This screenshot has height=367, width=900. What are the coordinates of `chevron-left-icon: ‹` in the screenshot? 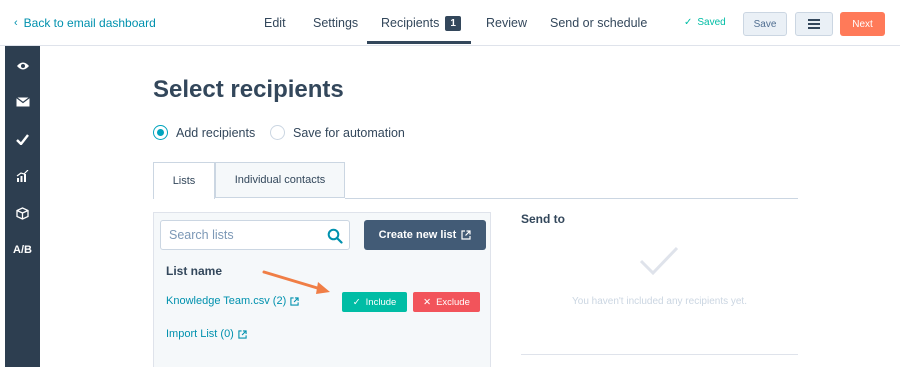 It's located at (16, 22).